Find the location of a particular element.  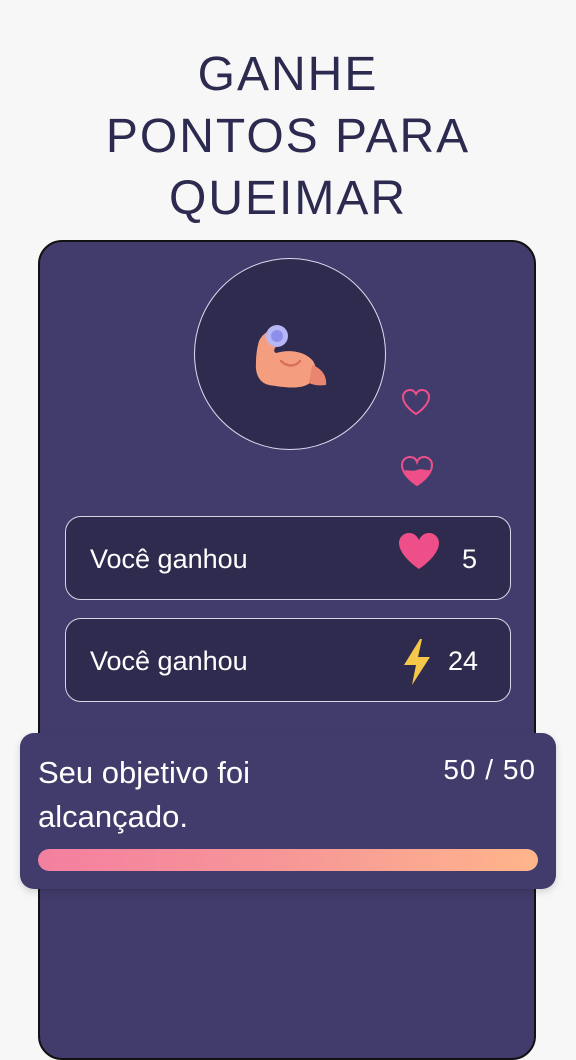

reward-card-energy: Você ganhou 24 is located at coordinates (288, 660).